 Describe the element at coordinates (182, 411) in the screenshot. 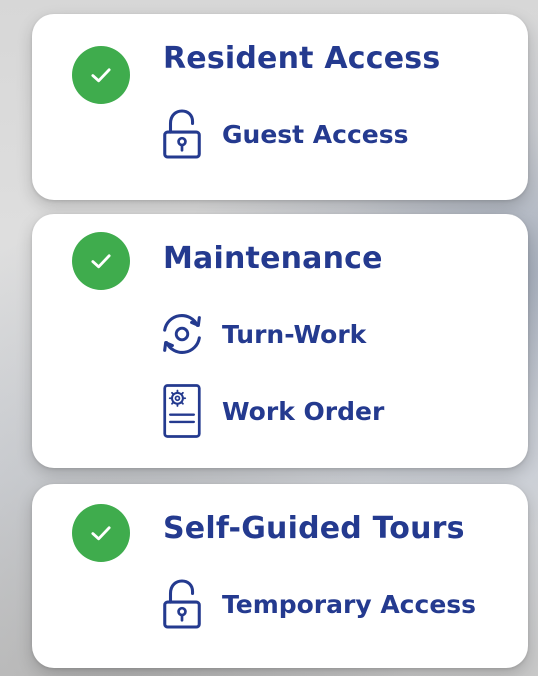

I see `work-order-document-icon` at that location.